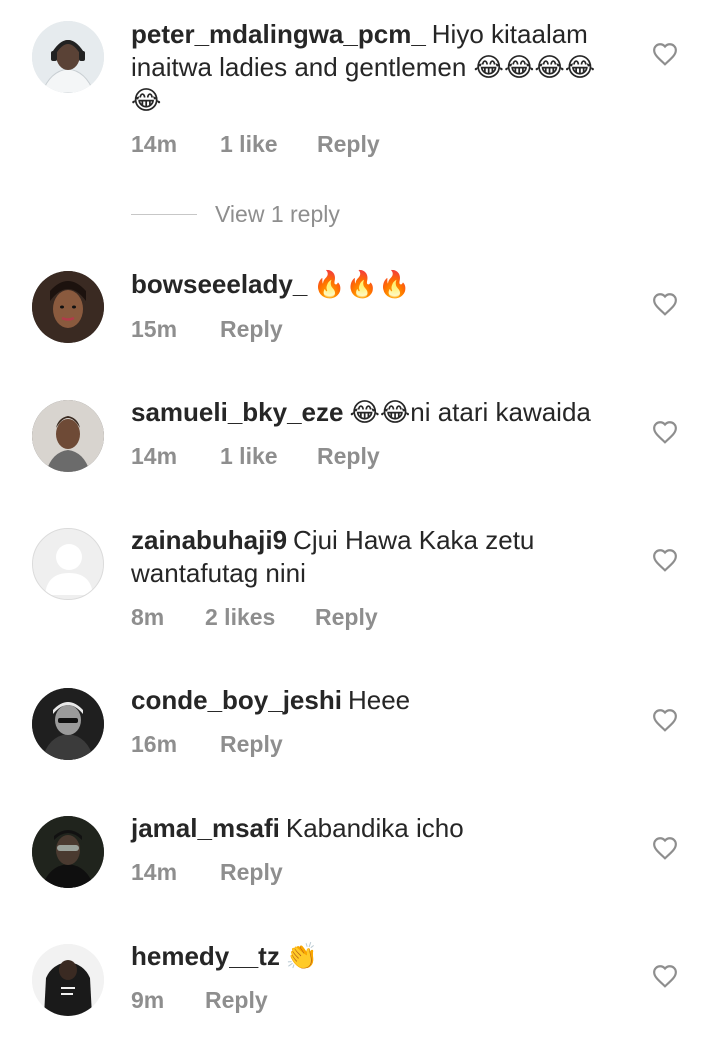 The image size is (720, 1059). What do you see at coordinates (260, 617) in the screenshot?
I see `likes-count: 2 likes` at bounding box center [260, 617].